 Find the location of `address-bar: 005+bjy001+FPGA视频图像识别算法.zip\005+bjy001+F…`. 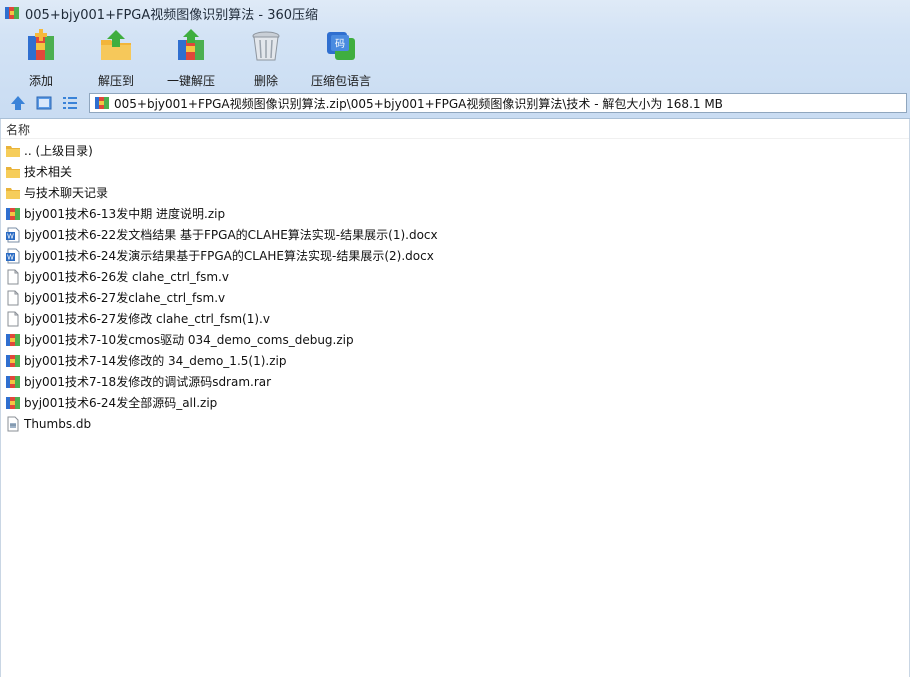

address-bar: 005+bjy001+FPGA视频图像识别算法.zip\005+bjy001+F… is located at coordinates (498, 103).